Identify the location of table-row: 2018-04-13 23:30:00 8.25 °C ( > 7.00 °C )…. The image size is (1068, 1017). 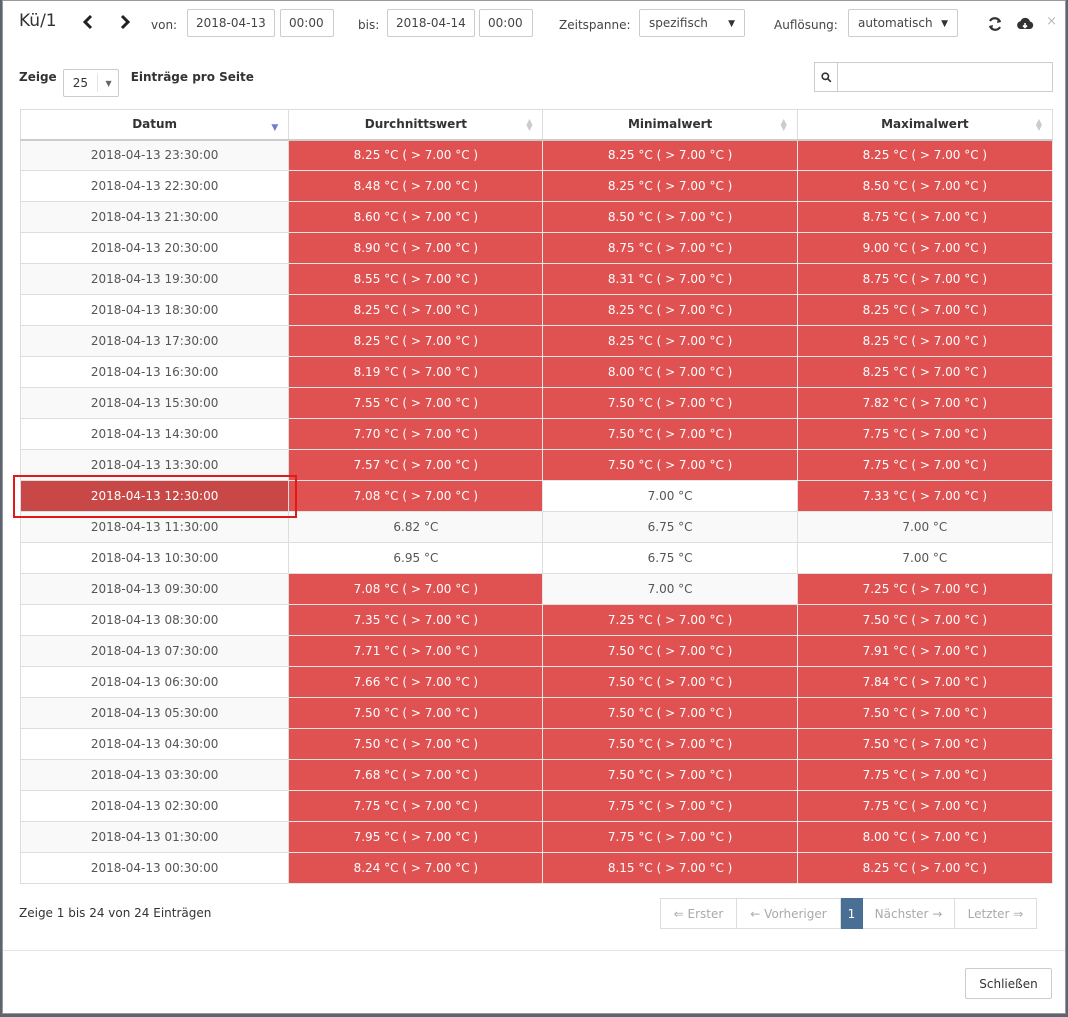
(536, 155).